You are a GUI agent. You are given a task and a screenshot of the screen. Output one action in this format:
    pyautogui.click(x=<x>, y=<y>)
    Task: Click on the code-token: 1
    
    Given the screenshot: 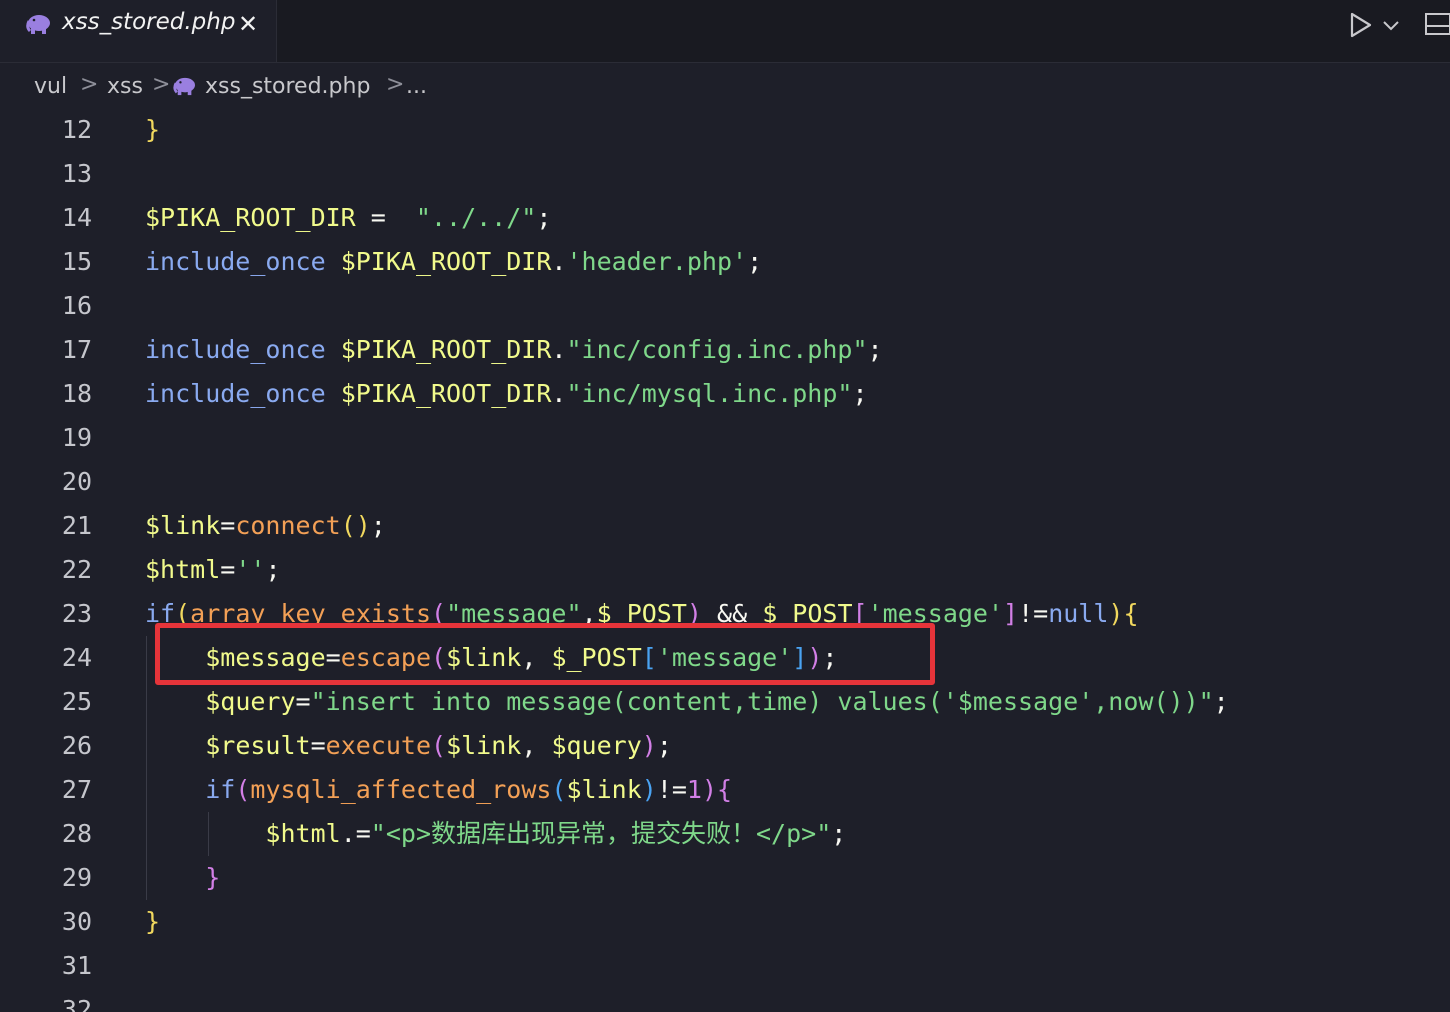 What is the action you would take?
    pyautogui.click(x=694, y=789)
    